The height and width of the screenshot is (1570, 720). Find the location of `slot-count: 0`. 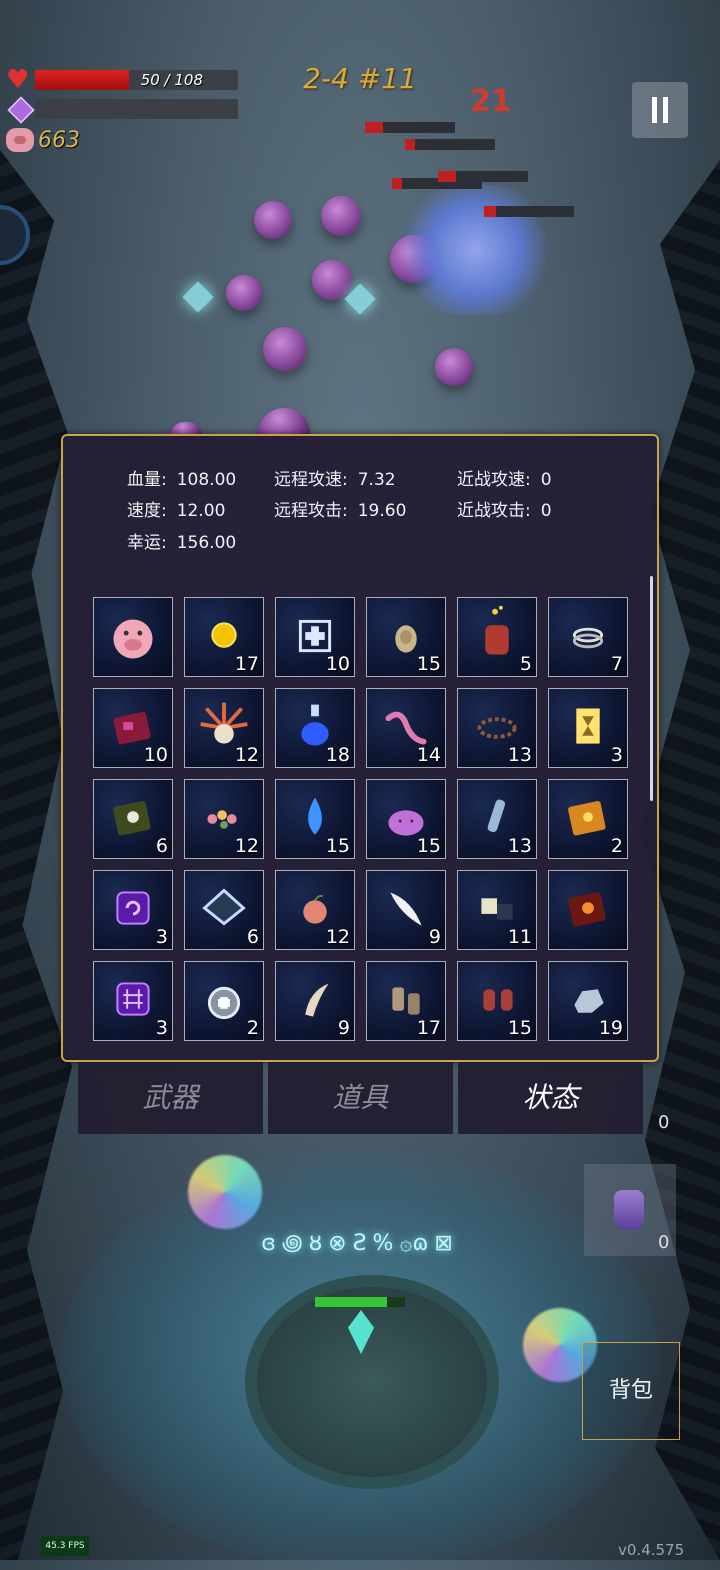

slot-count: 0 is located at coordinates (664, 1122).